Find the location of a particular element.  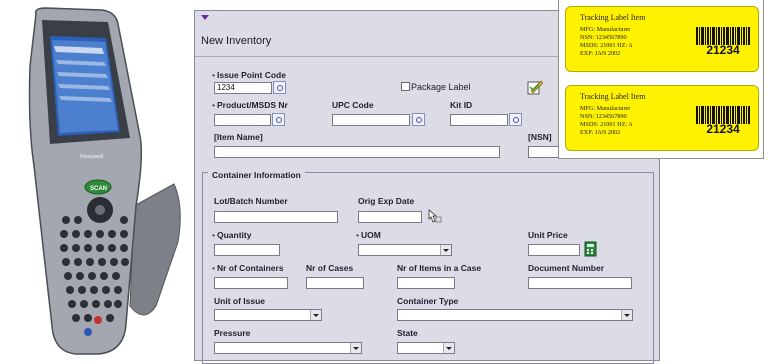

kit-id-input is located at coordinates (479, 120).